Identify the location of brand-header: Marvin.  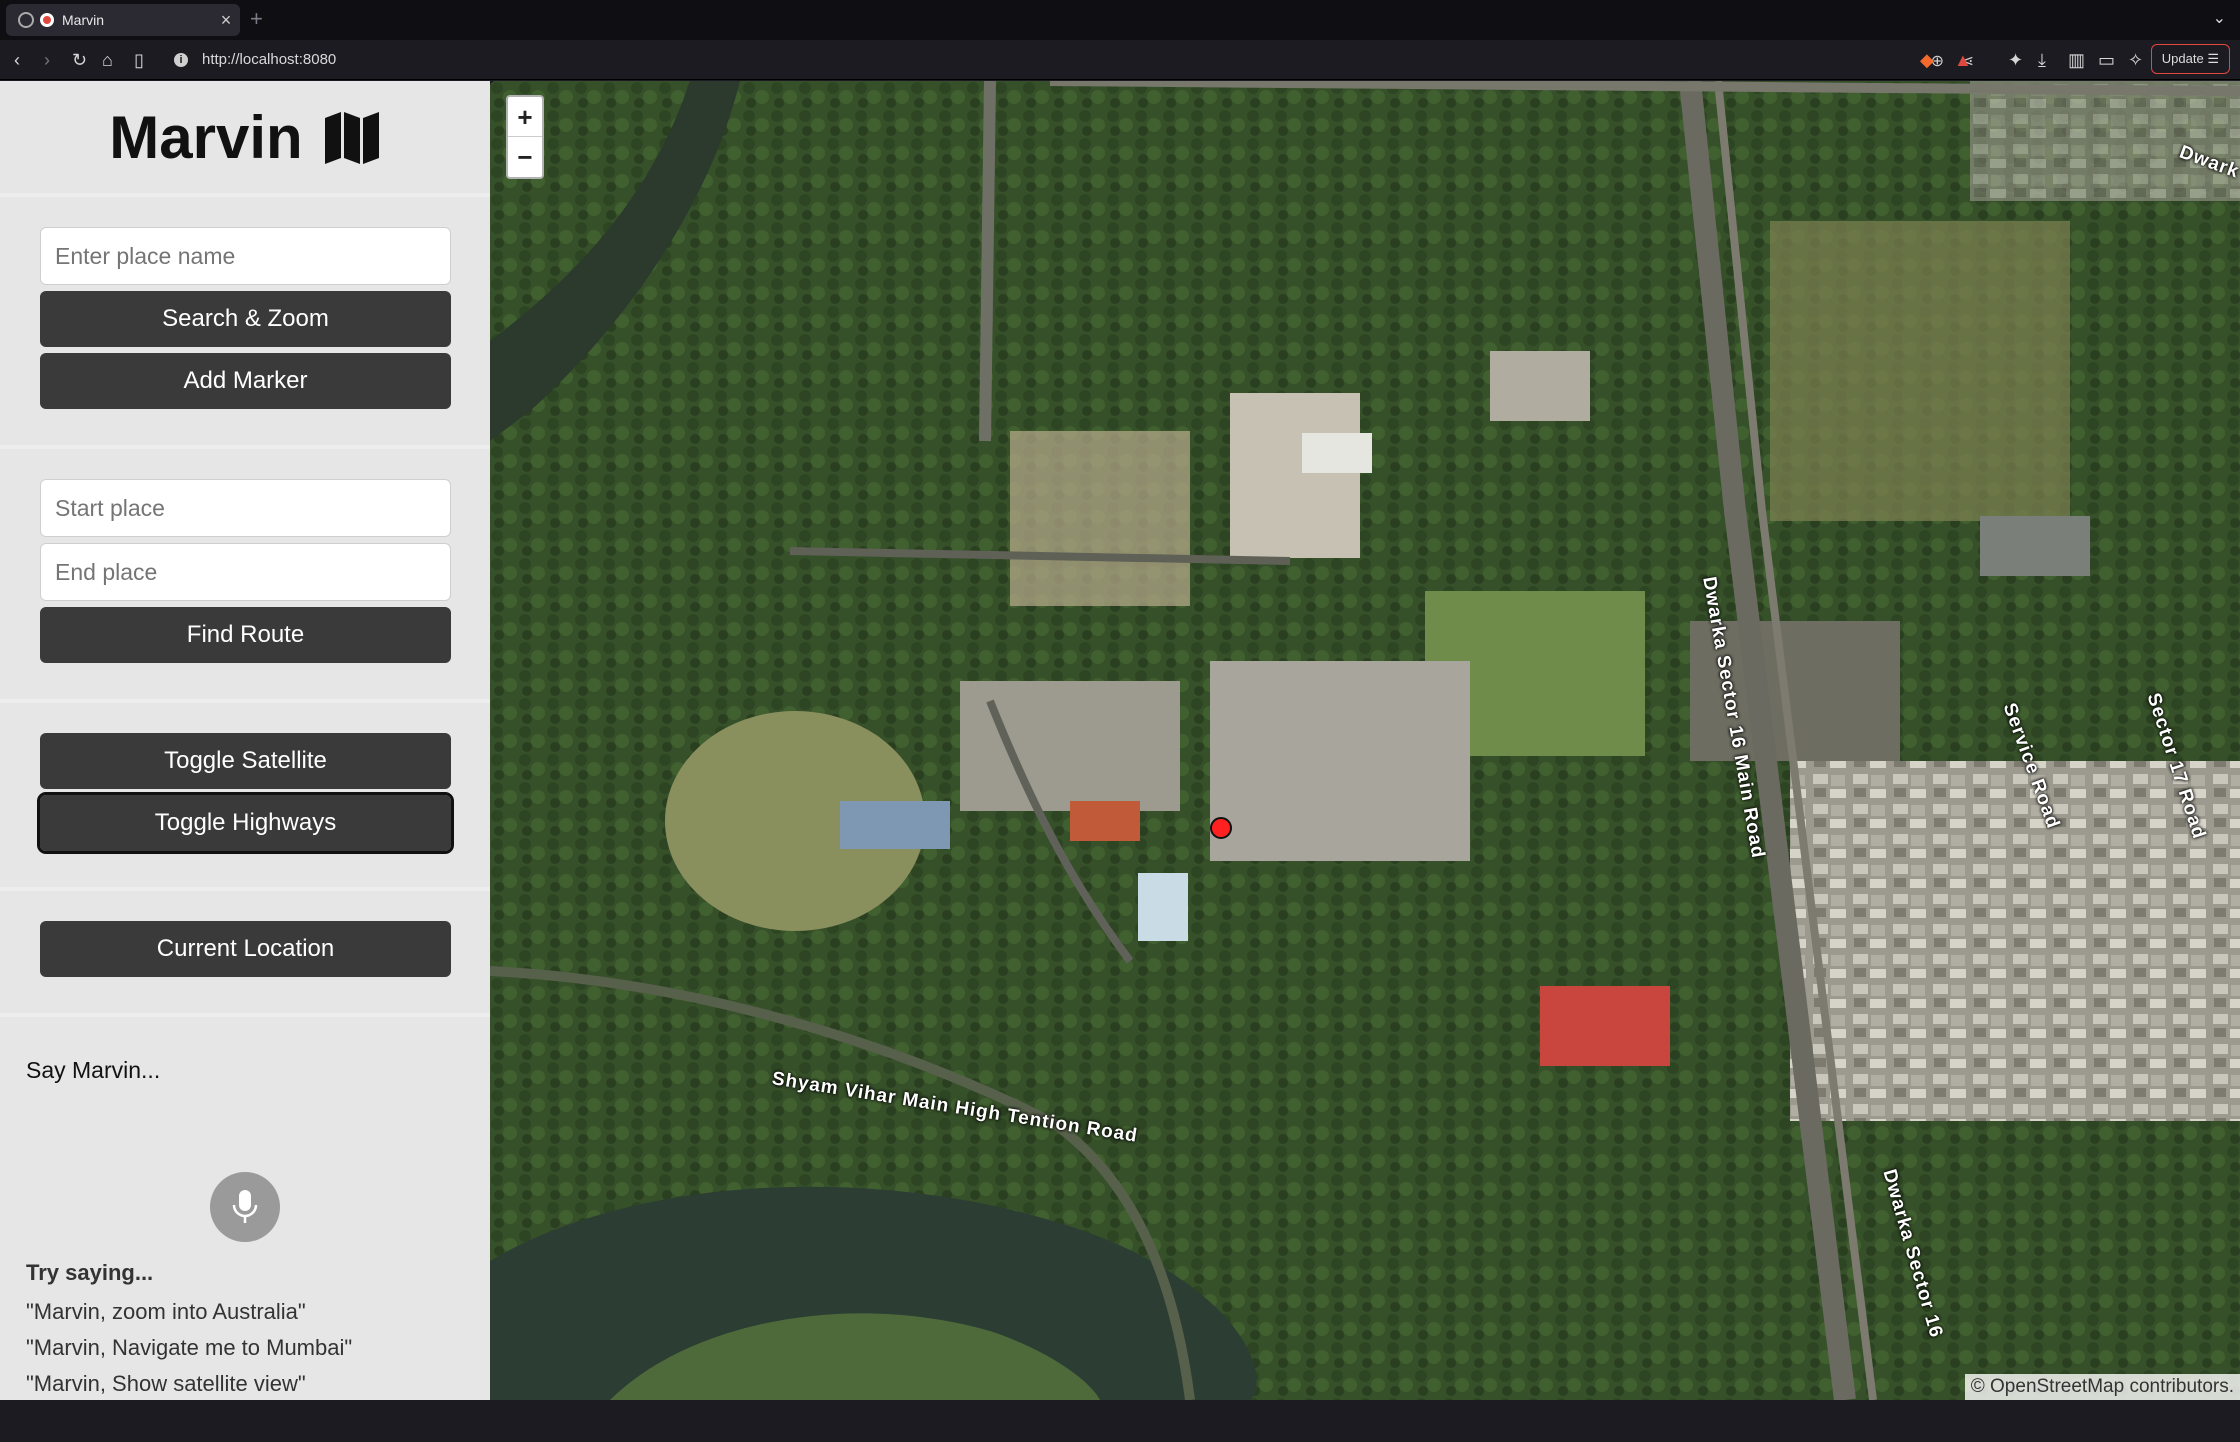
(245, 139).